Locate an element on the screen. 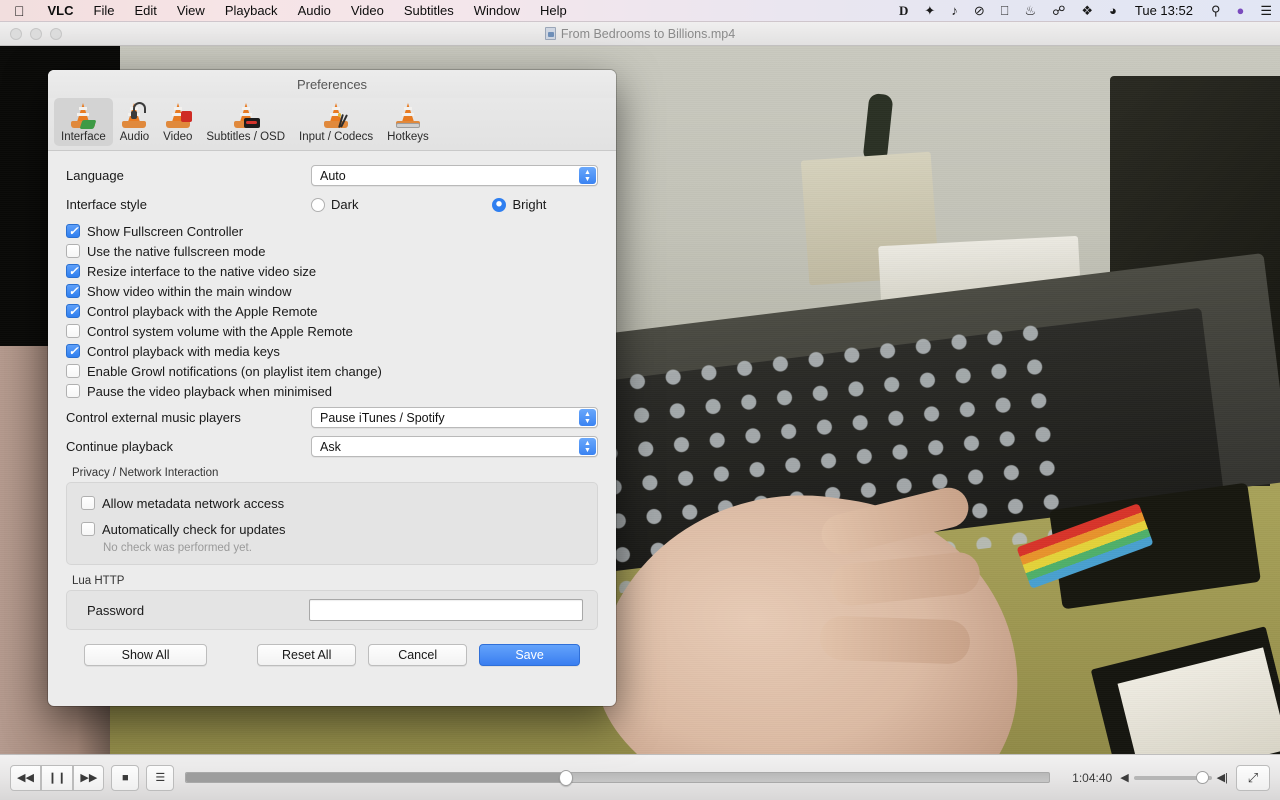  fullscreen-button: ⤢ is located at coordinates (1253, 777).